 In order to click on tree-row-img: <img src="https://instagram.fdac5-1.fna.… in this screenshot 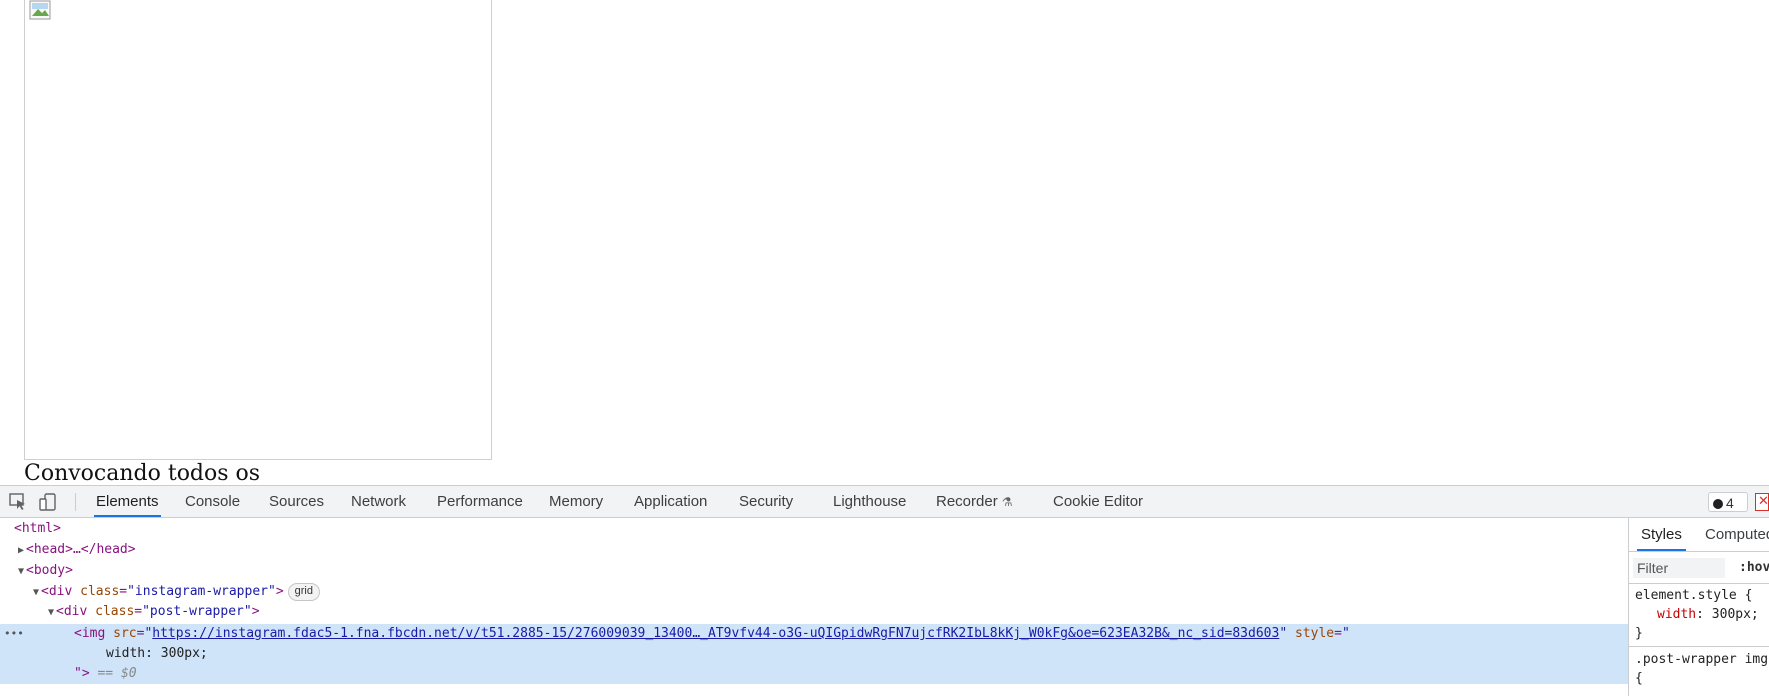, I will do `click(814, 634)`.